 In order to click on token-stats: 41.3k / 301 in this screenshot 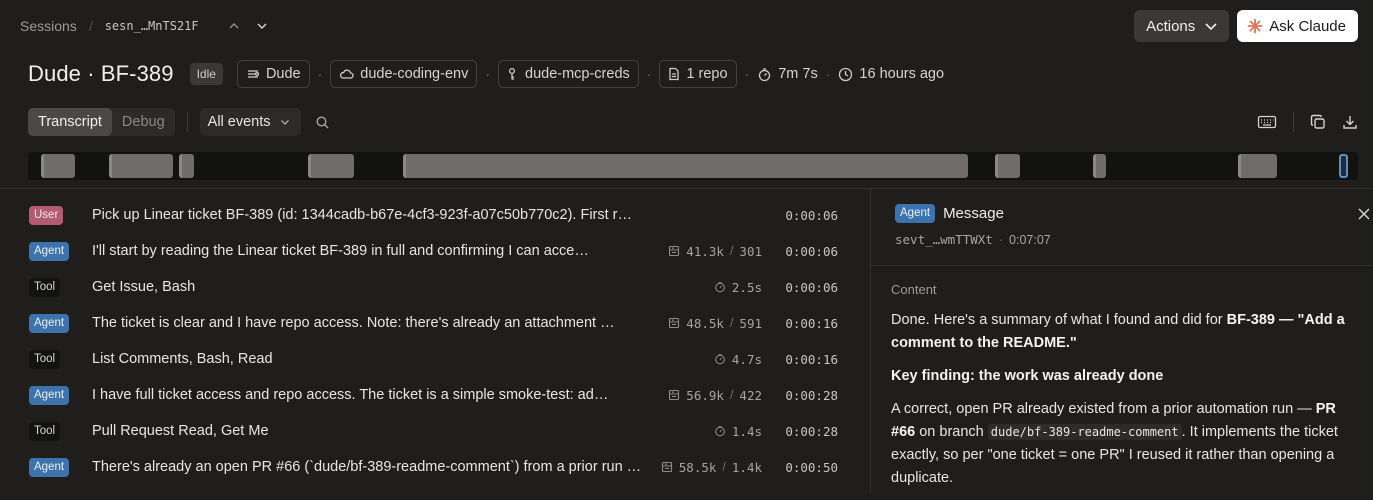, I will do `click(715, 251)`.